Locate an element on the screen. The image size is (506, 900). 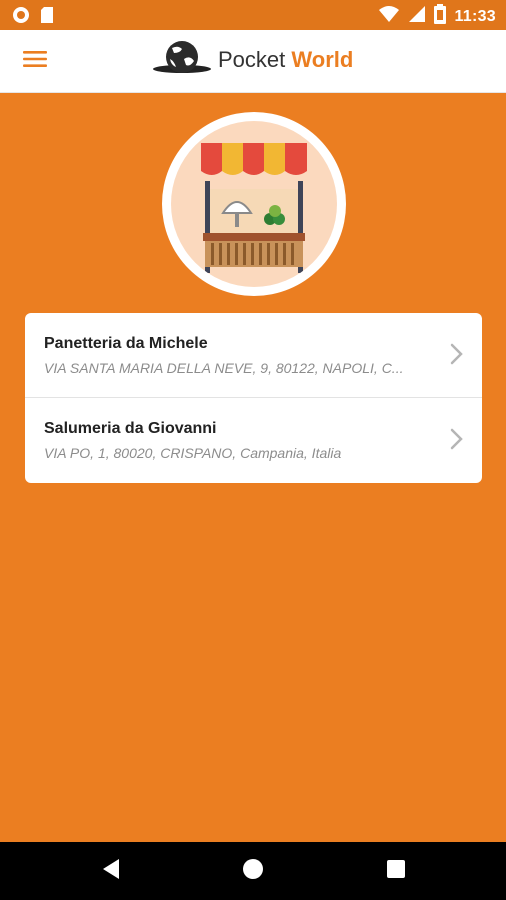
battery-icon is located at coordinates (440, 16).